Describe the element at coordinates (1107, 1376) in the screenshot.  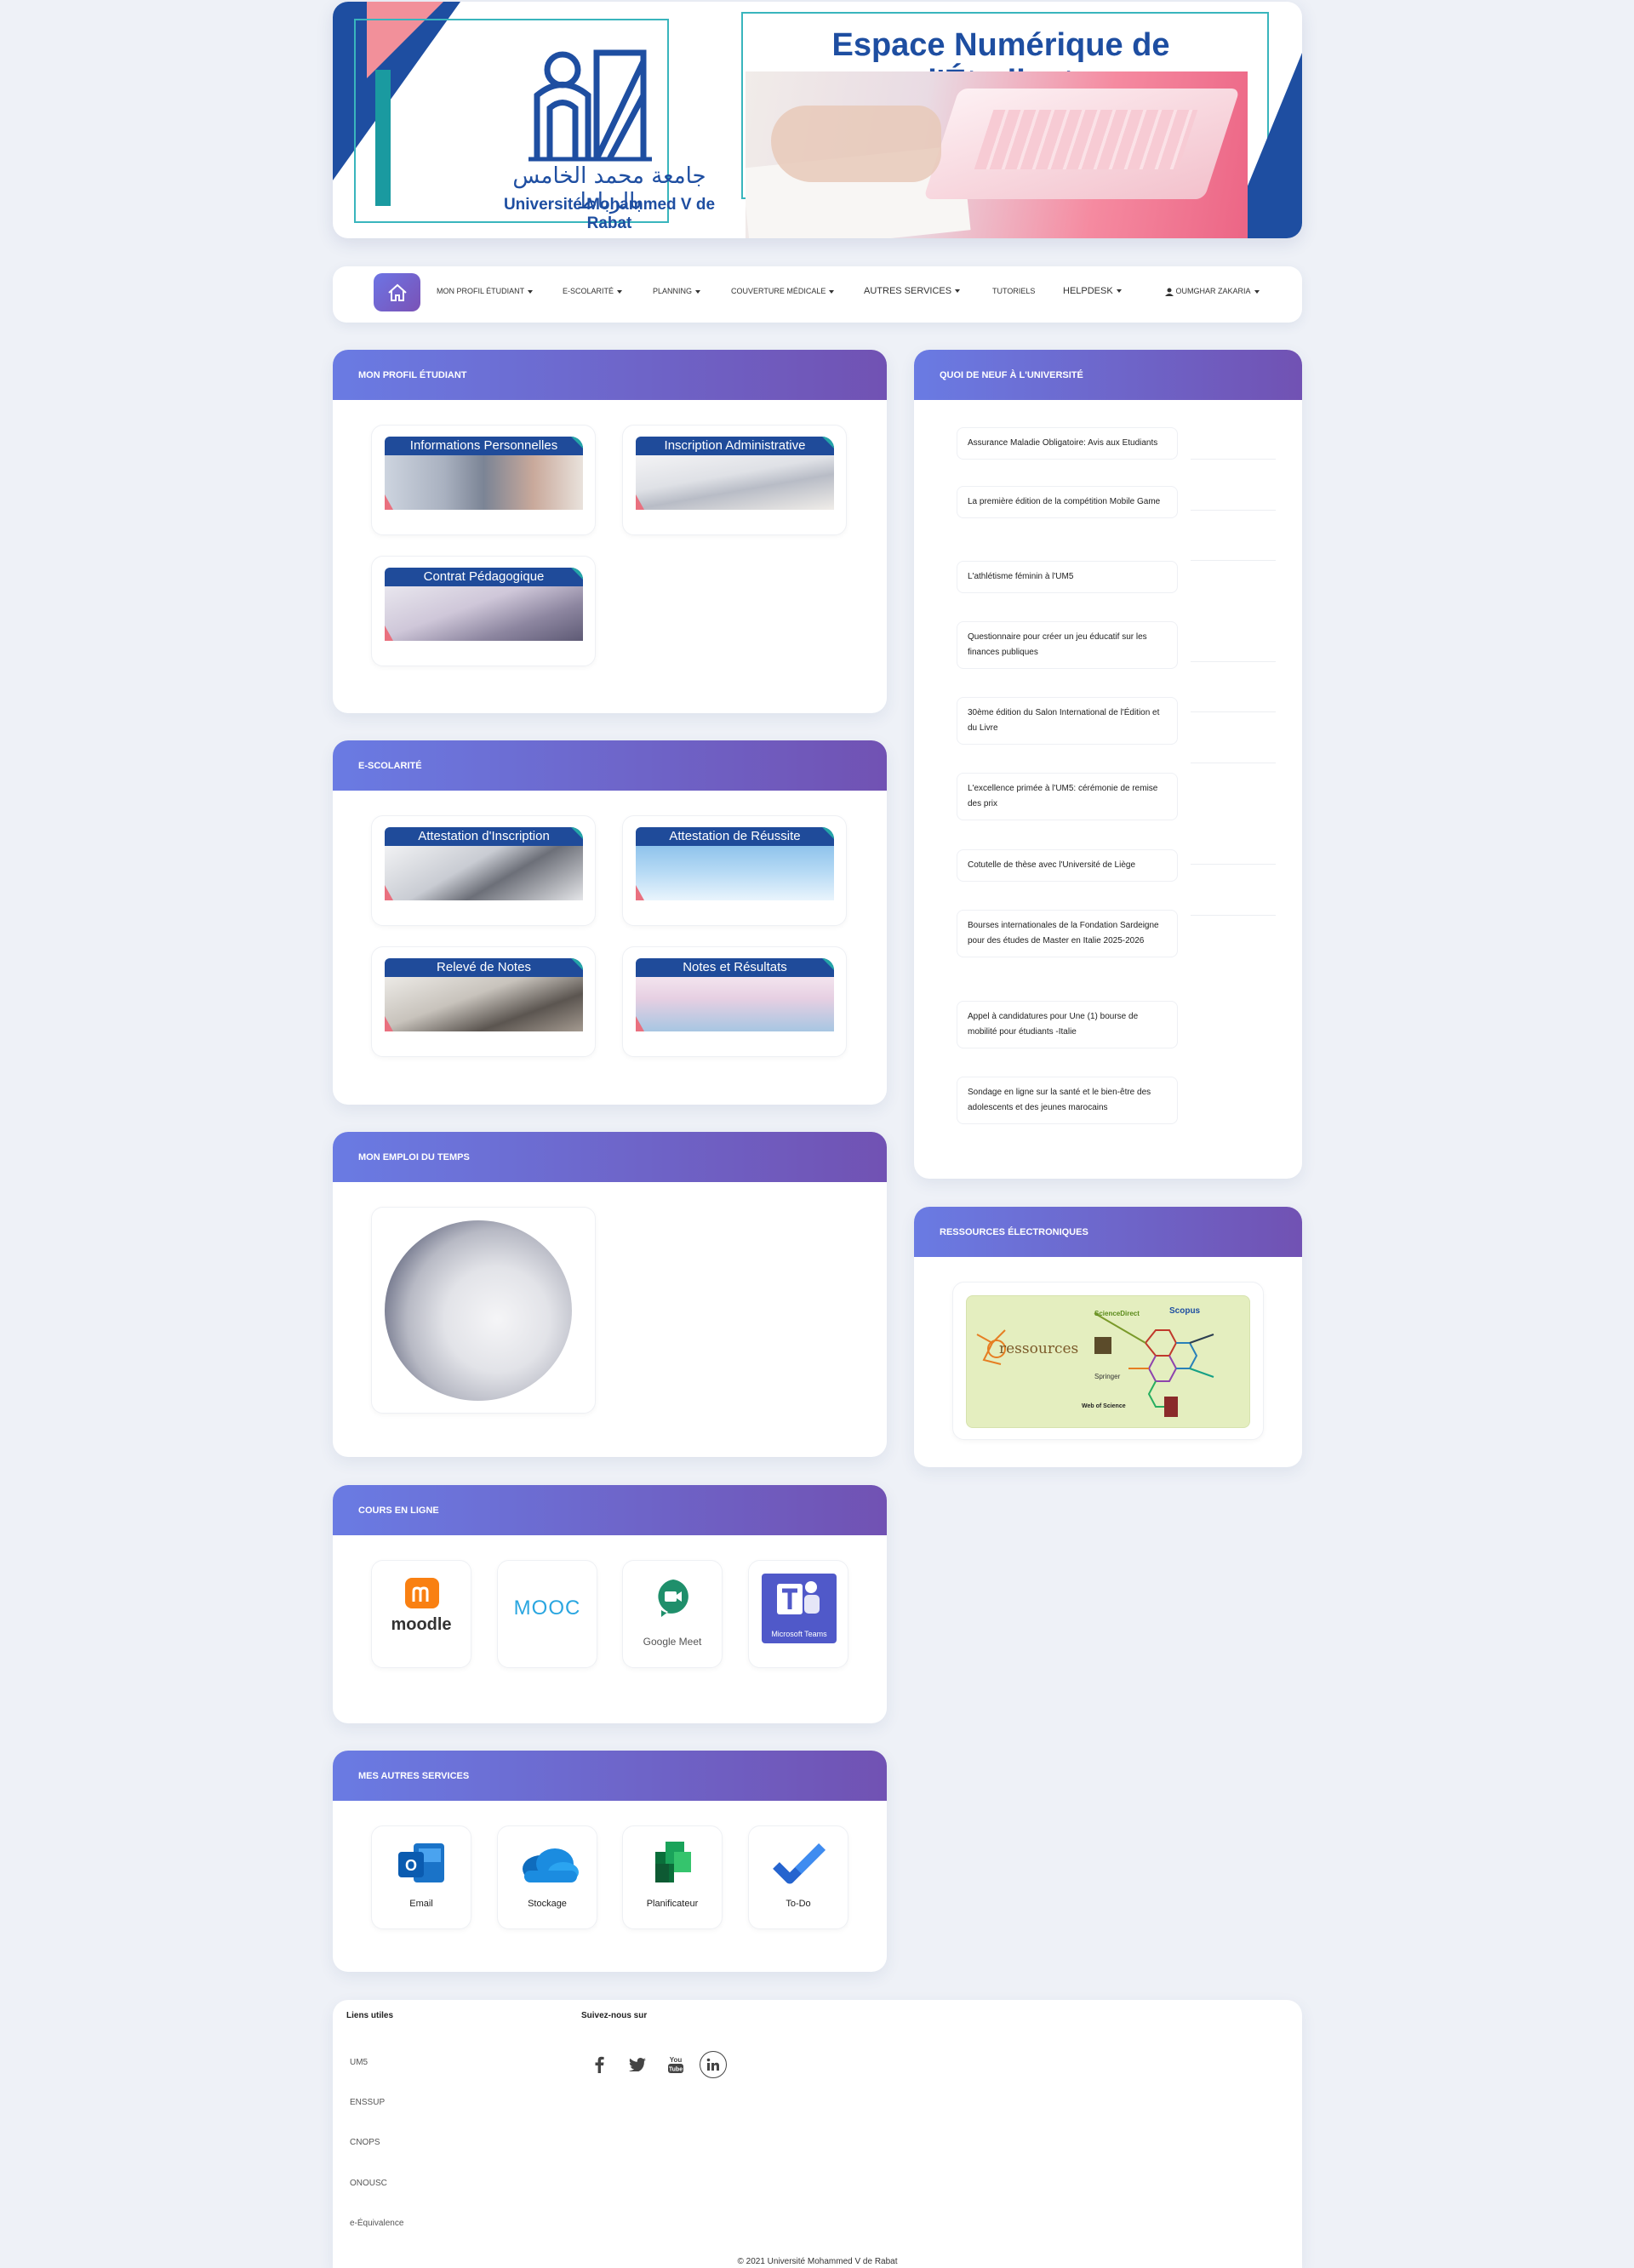
I see `resource-label: Springer` at that location.